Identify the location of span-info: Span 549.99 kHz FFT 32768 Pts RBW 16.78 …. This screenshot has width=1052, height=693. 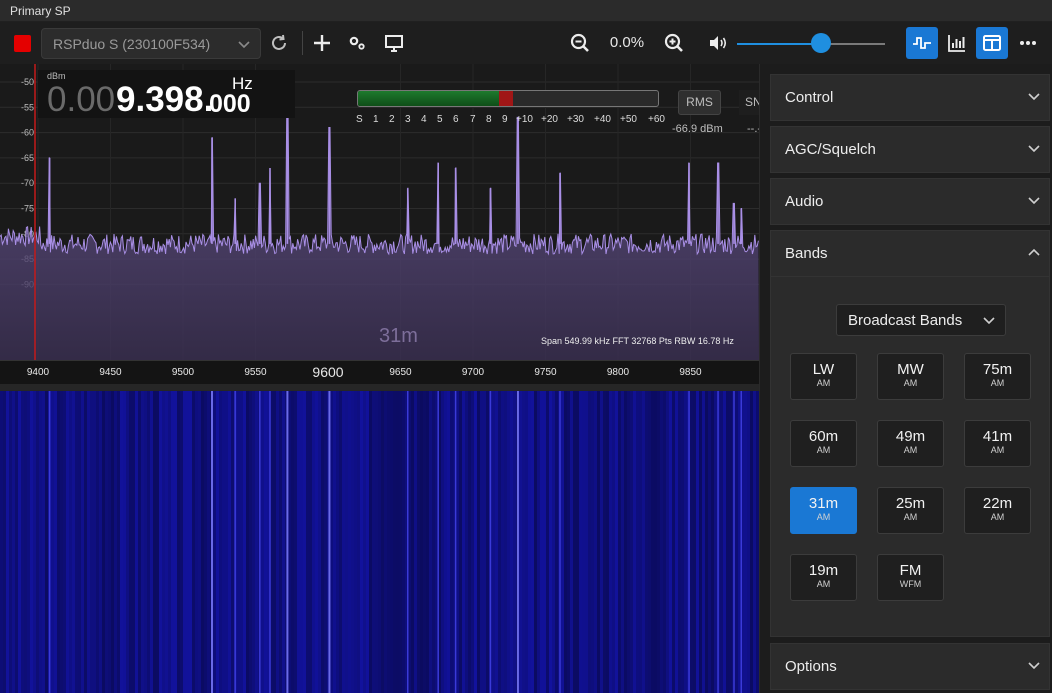
(637, 341).